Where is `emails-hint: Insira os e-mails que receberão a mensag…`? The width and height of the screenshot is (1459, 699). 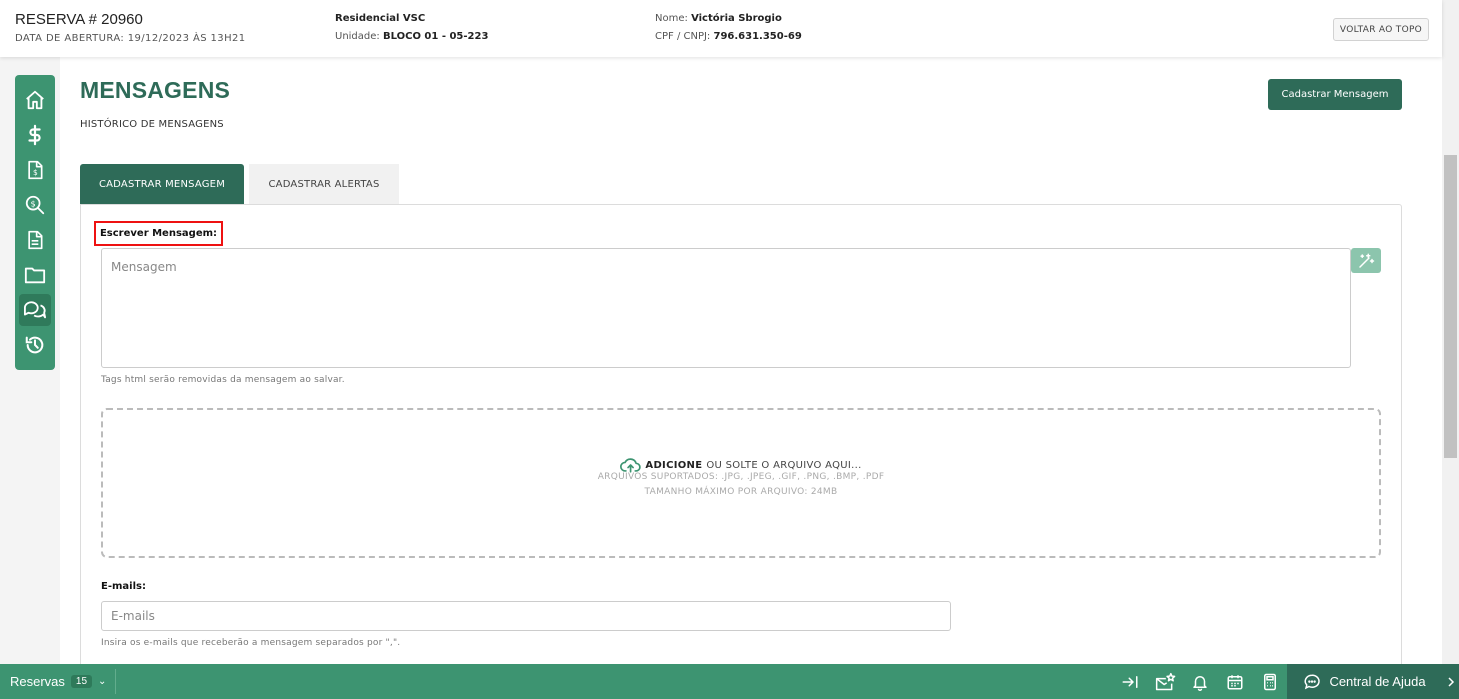 emails-hint: Insira os e-mails que receberão a mensag… is located at coordinates (251, 643).